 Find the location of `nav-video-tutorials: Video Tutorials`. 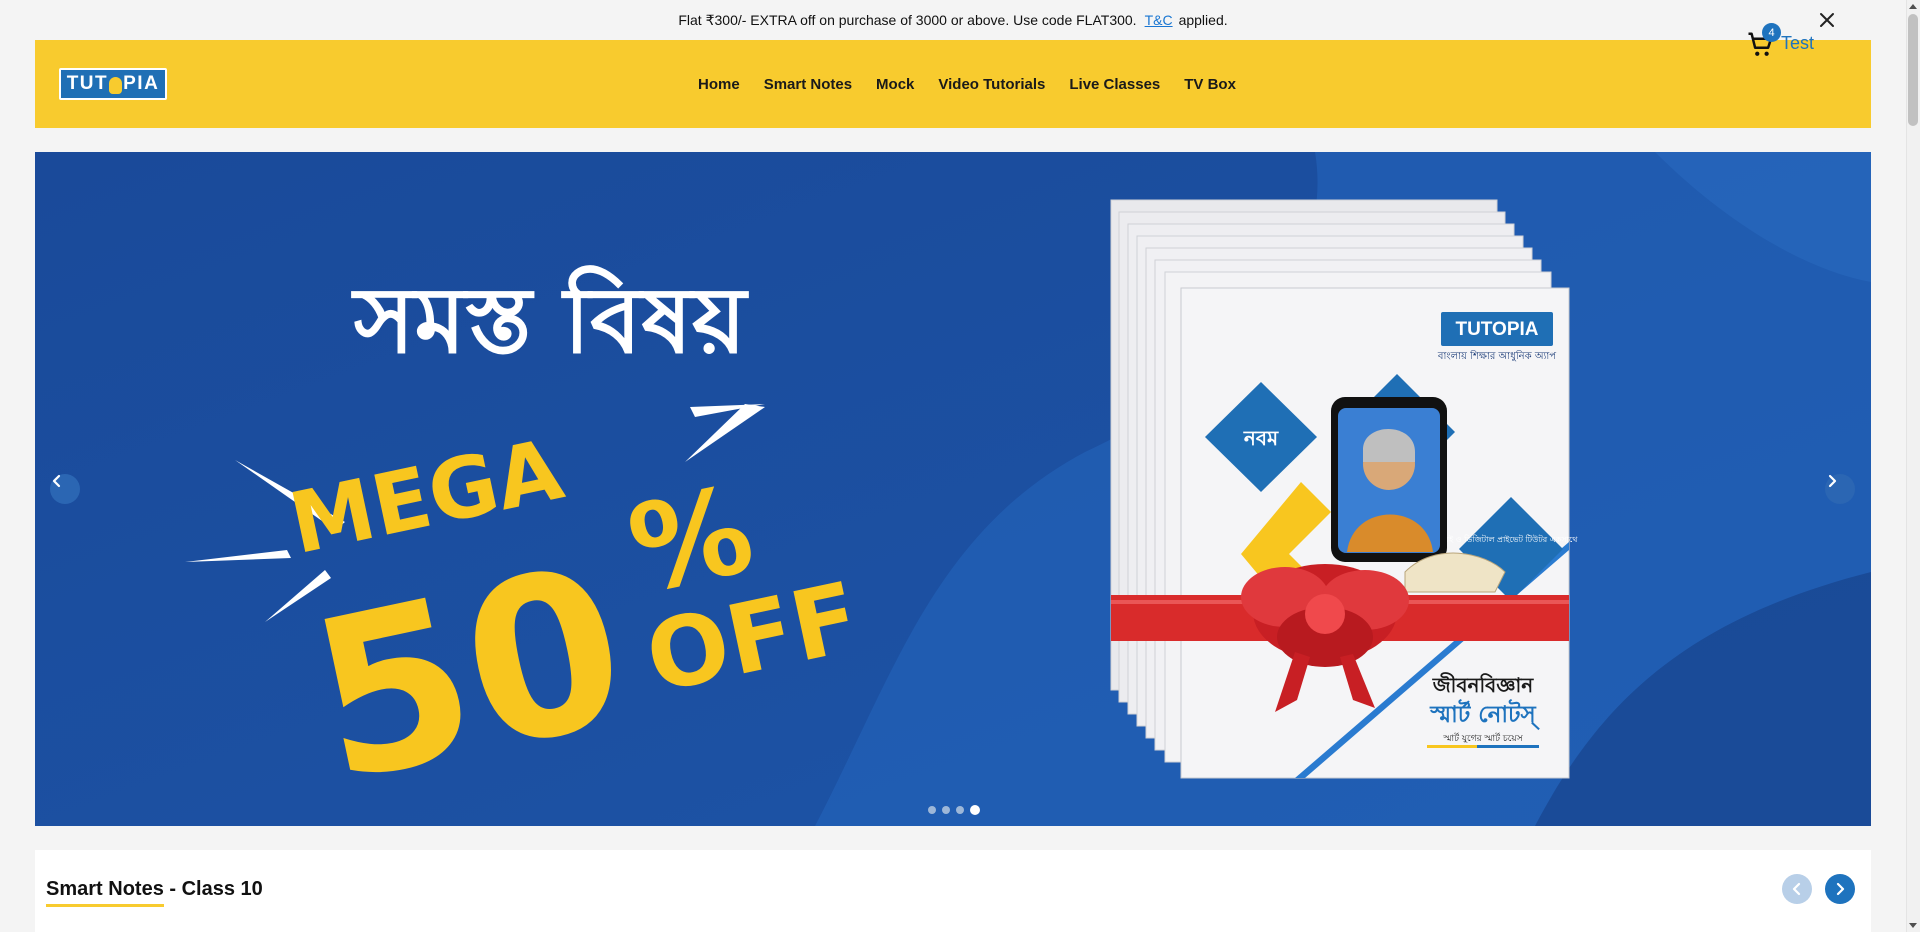

nav-video-tutorials: Video Tutorials is located at coordinates (991, 84).